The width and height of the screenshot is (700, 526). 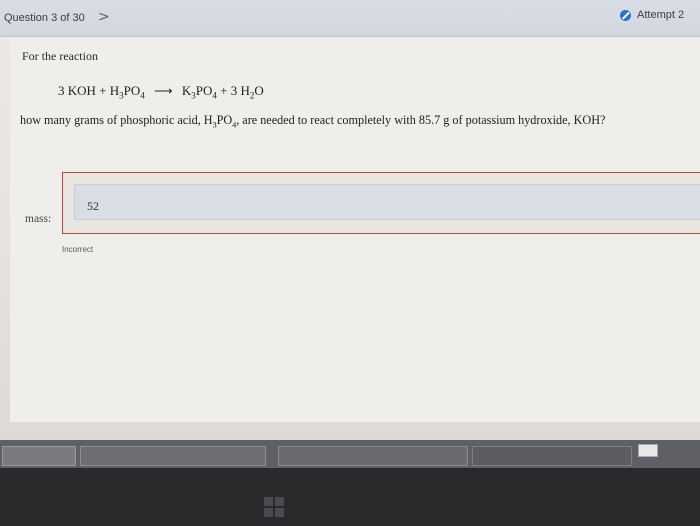 I want to click on question-header: Question 3 of 30 > Attempt 2, so click(x=350, y=18).